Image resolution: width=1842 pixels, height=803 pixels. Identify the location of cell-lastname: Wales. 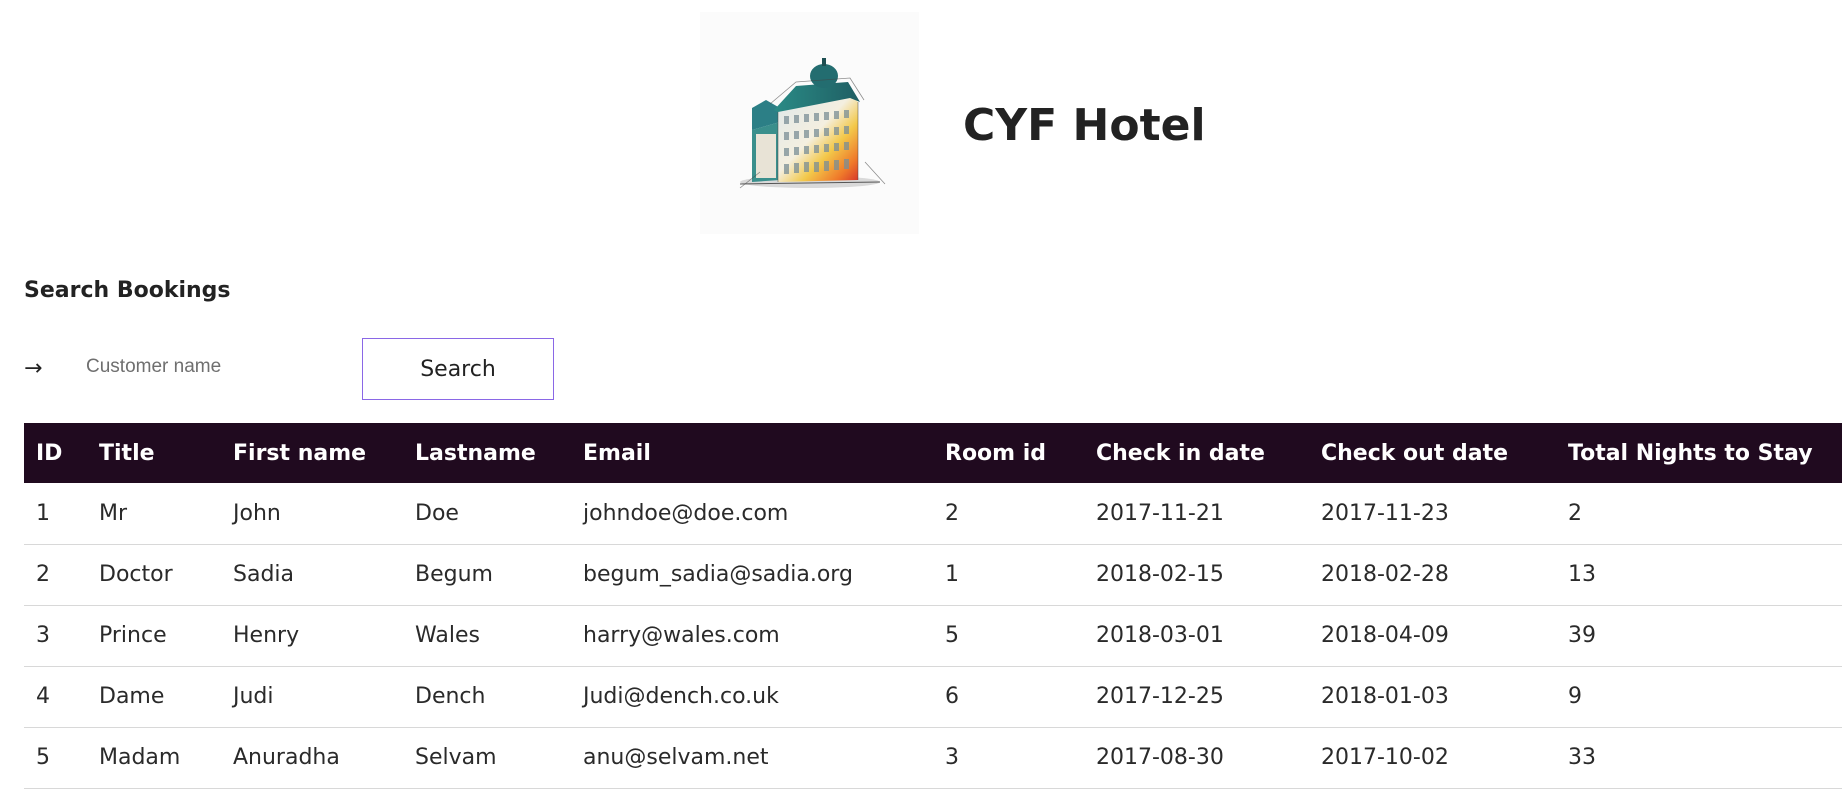
(487, 636).